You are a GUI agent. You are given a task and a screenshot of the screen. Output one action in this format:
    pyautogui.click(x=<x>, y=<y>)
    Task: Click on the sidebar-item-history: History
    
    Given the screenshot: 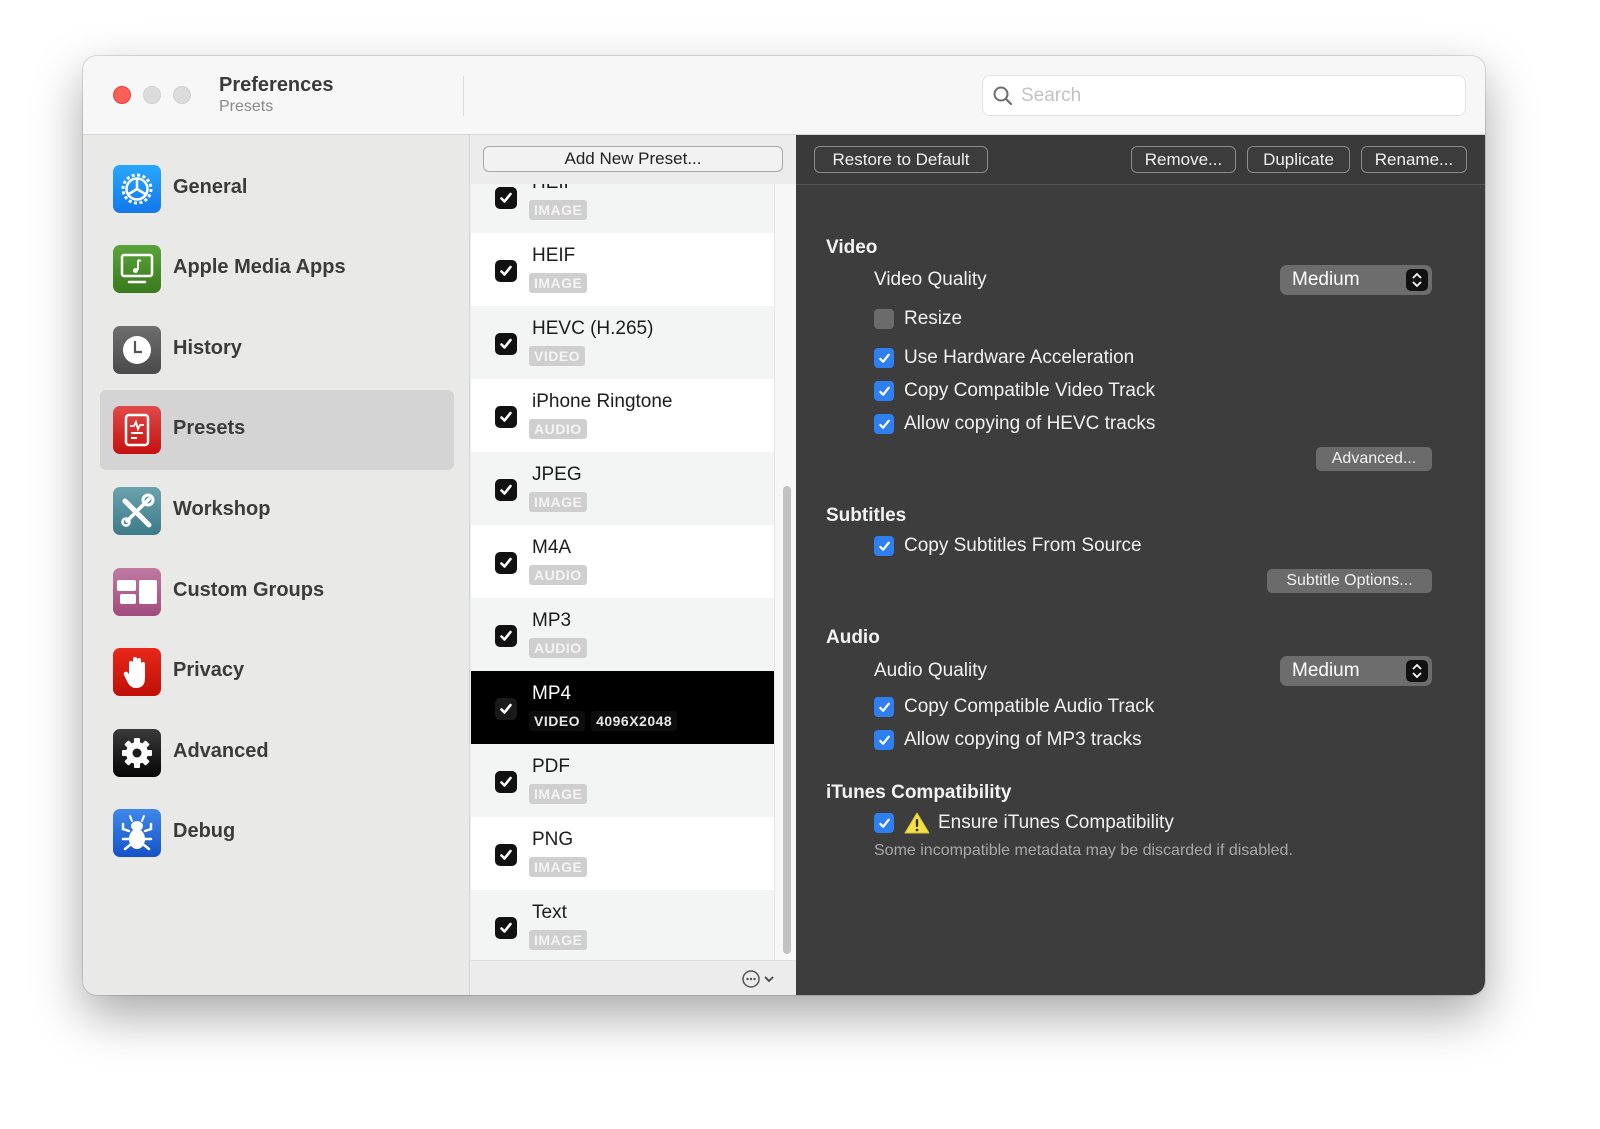 What is the action you would take?
    pyautogui.click(x=277, y=350)
    